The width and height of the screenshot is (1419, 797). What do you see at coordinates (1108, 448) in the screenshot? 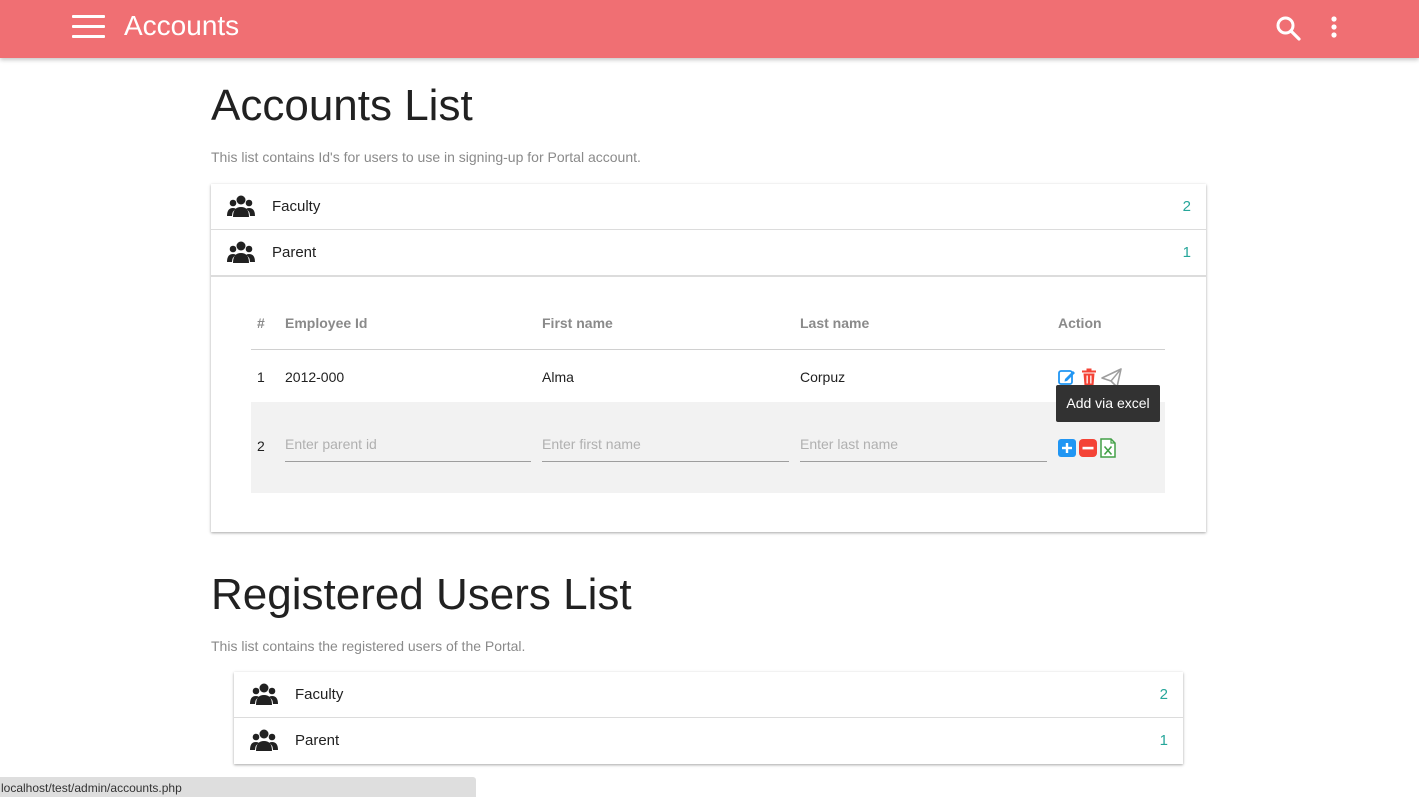
I see `excel-icon` at bounding box center [1108, 448].